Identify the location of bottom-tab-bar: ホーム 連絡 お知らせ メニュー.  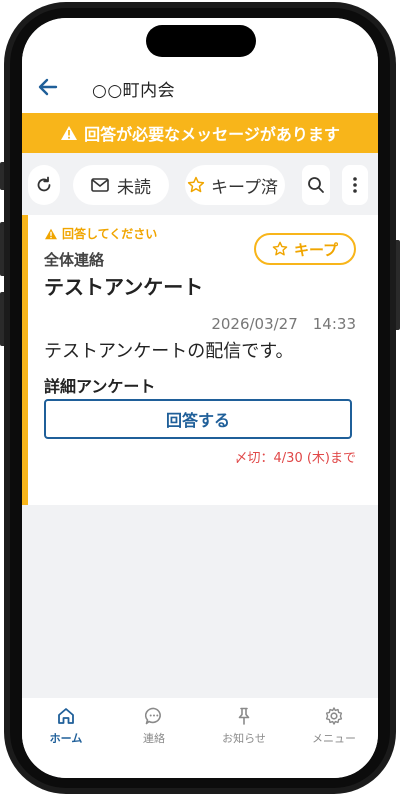
(200, 738).